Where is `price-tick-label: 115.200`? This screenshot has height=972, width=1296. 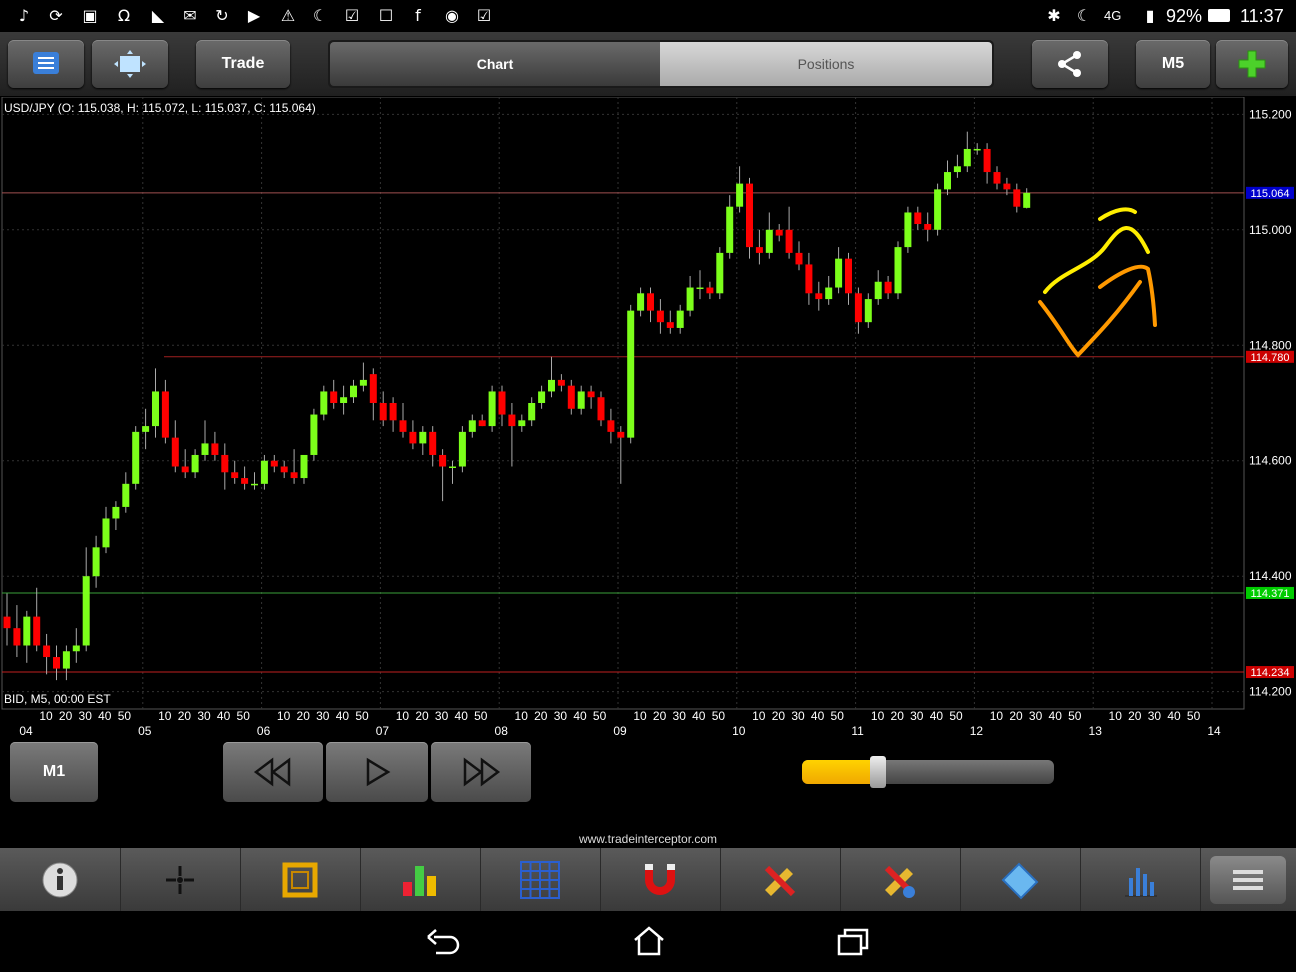 price-tick-label: 115.200 is located at coordinates (1270, 114).